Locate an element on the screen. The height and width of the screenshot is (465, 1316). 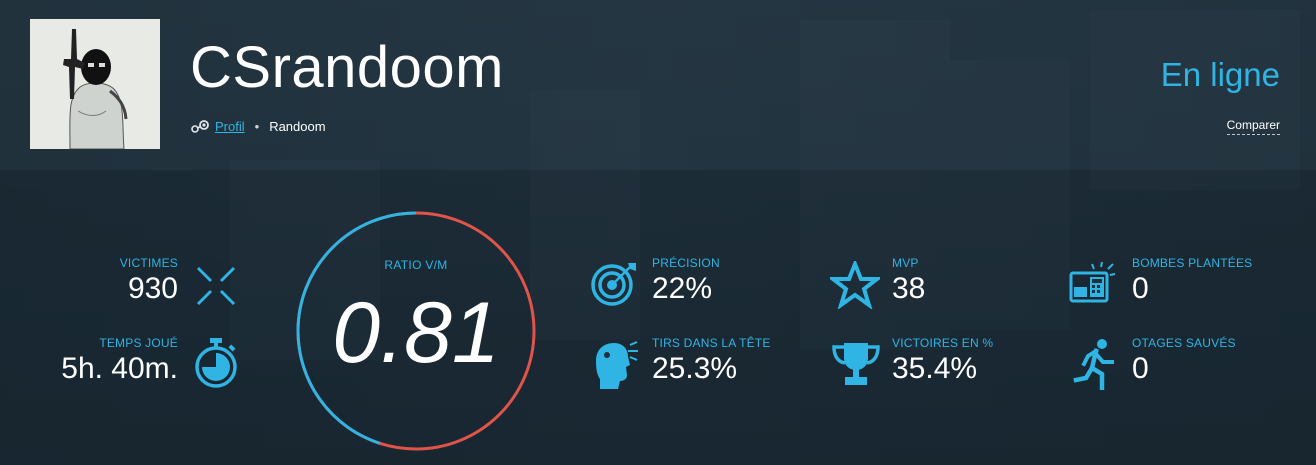
stat-win-rate-label: VICTOIRES EN % is located at coordinates (943, 343).